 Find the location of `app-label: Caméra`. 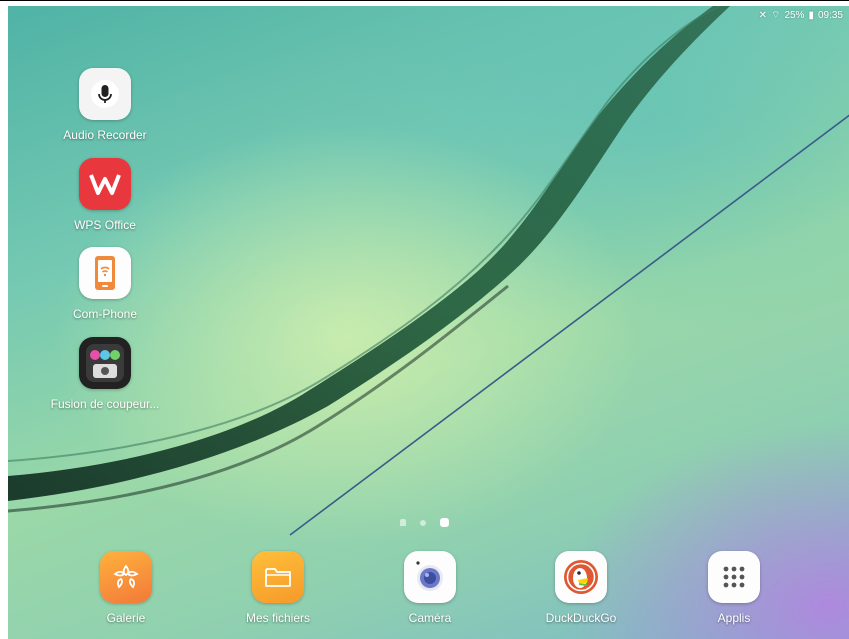

app-label: Caméra is located at coordinates (430, 618).